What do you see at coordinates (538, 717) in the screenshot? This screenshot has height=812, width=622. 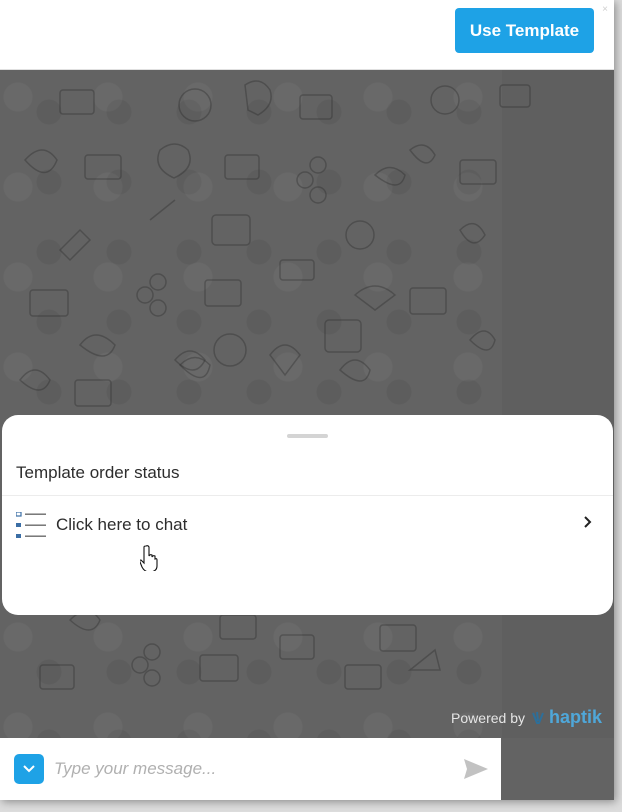 I see `hand-icon` at bounding box center [538, 717].